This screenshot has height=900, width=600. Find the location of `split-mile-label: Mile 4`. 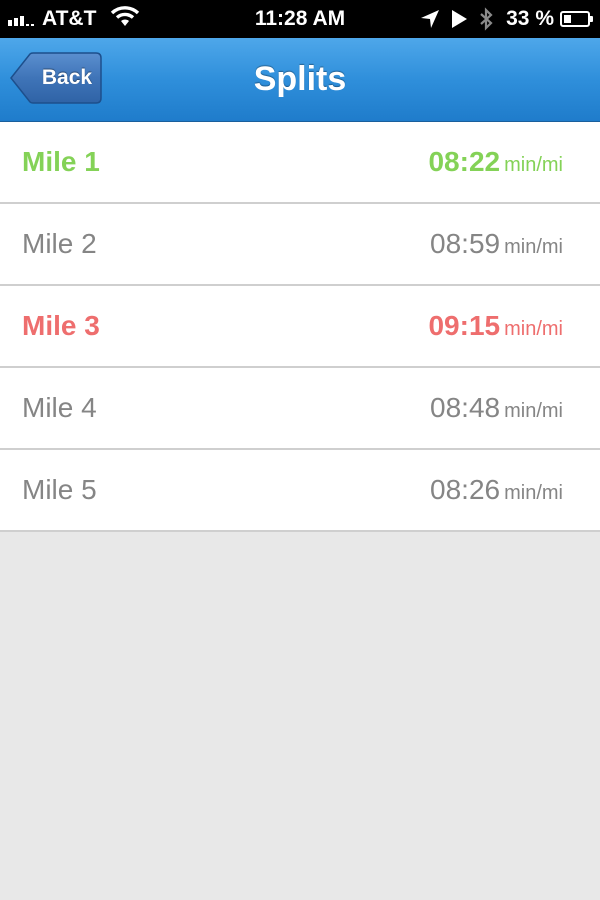

split-mile-label: Mile 4 is located at coordinates (59, 407).